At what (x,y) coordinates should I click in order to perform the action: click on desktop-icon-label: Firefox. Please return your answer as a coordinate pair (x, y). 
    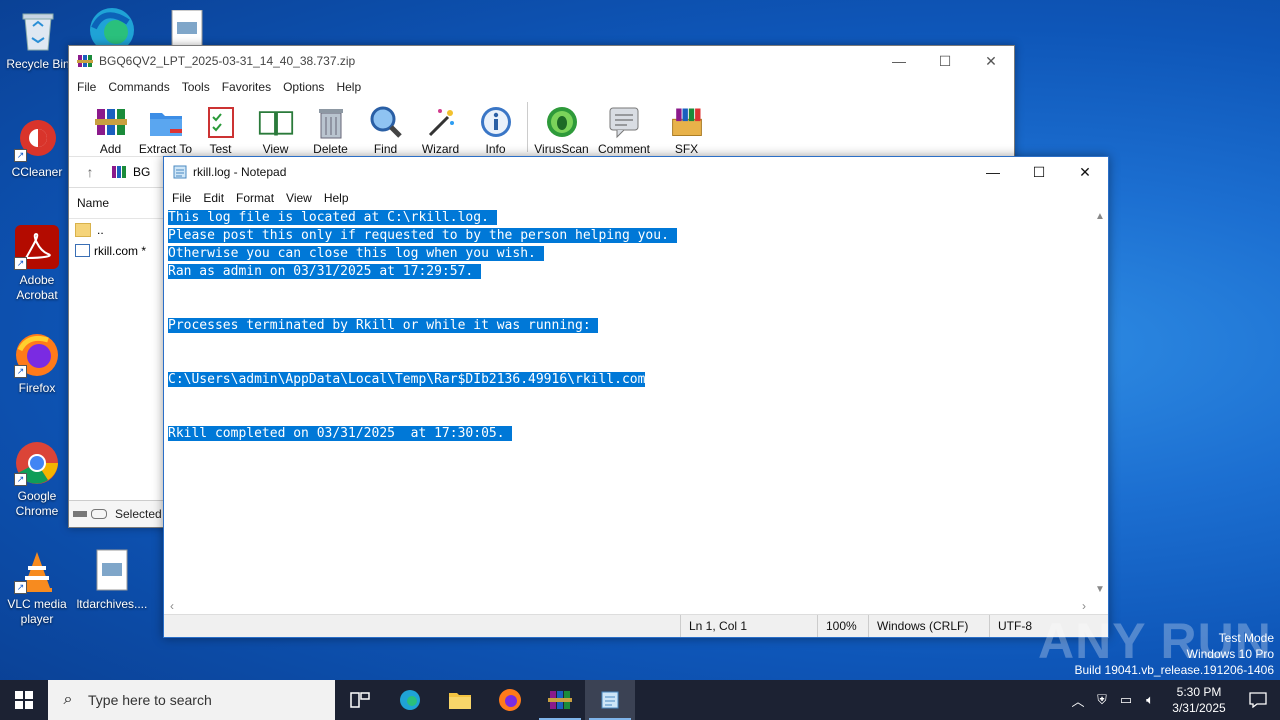
    Looking at the image, I should click on (37, 388).